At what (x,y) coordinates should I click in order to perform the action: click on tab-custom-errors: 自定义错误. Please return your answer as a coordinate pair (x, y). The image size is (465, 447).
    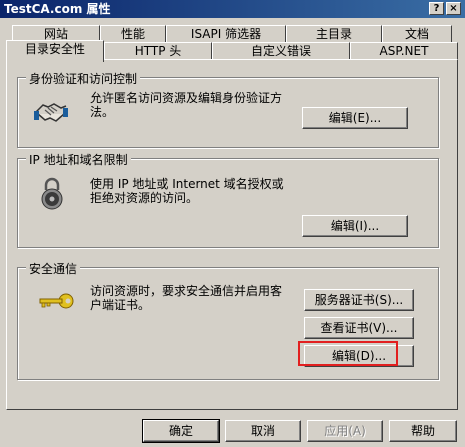
    Looking at the image, I should click on (281, 51).